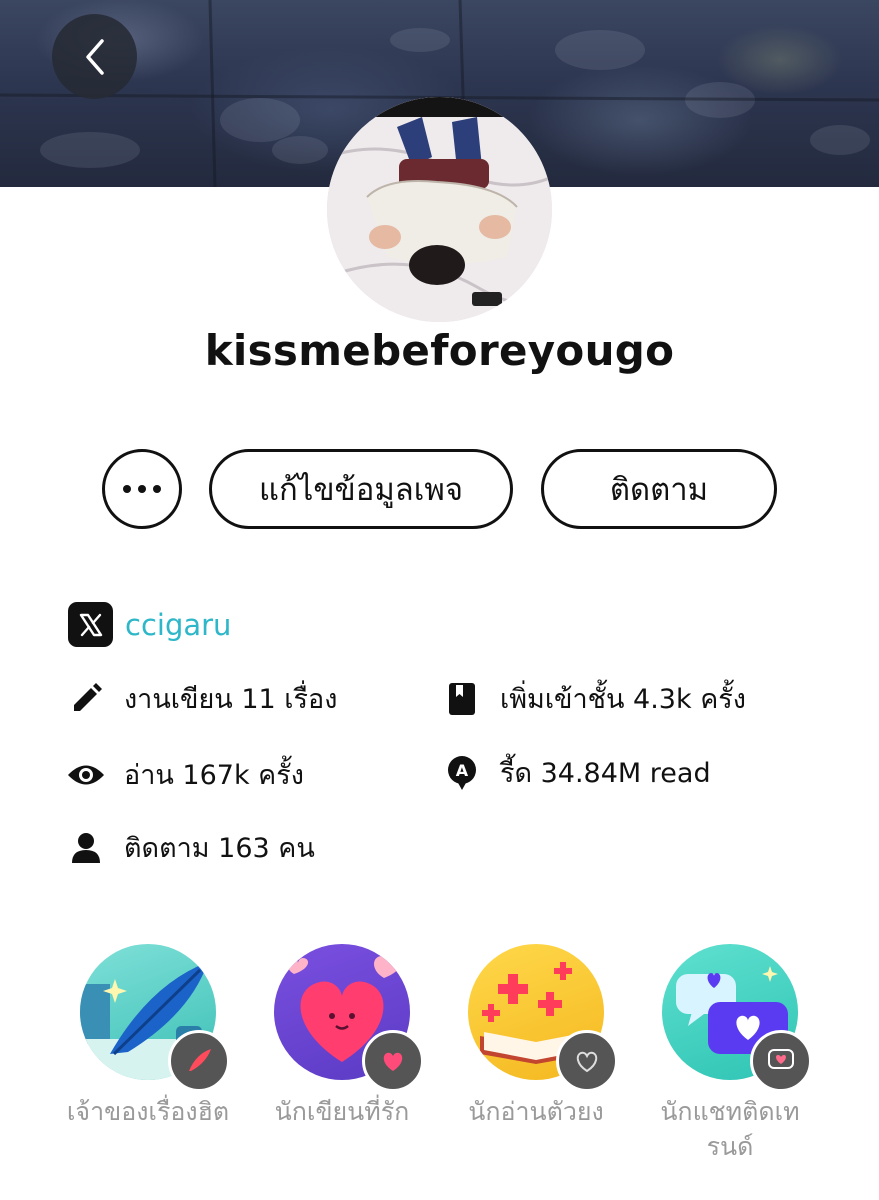 This screenshot has height=1200, width=879. I want to click on badge-popular-owner: เจ้าของเรื่องฮิต, so click(148, 1036).